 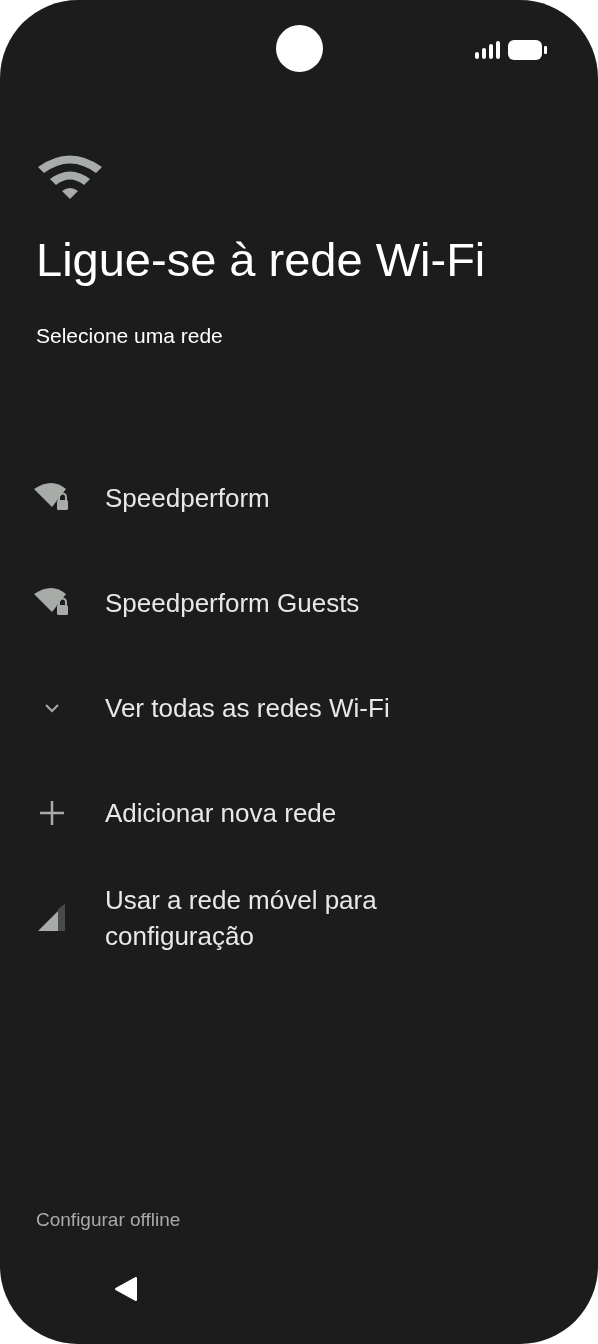 What do you see at coordinates (299, 918) in the screenshot?
I see `network-option: Usar a rede móvel para configuração` at bounding box center [299, 918].